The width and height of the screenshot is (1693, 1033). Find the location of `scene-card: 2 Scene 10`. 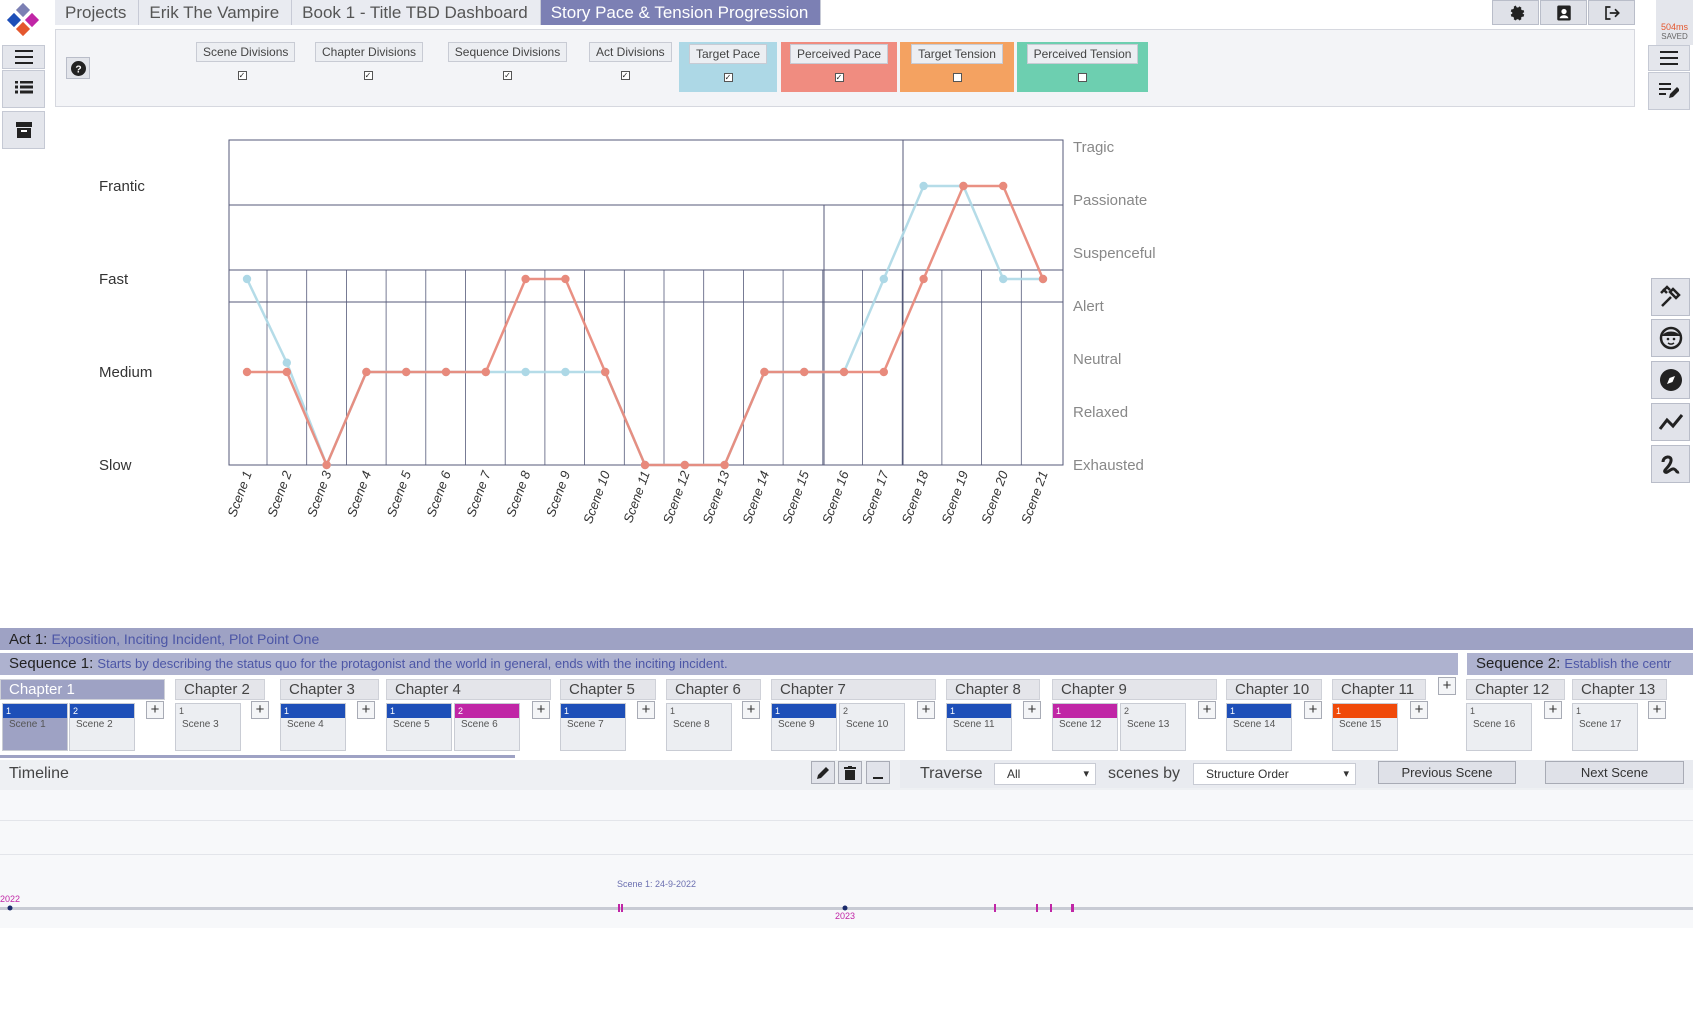

scene-card: 2 Scene 10 is located at coordinates (872, 727).